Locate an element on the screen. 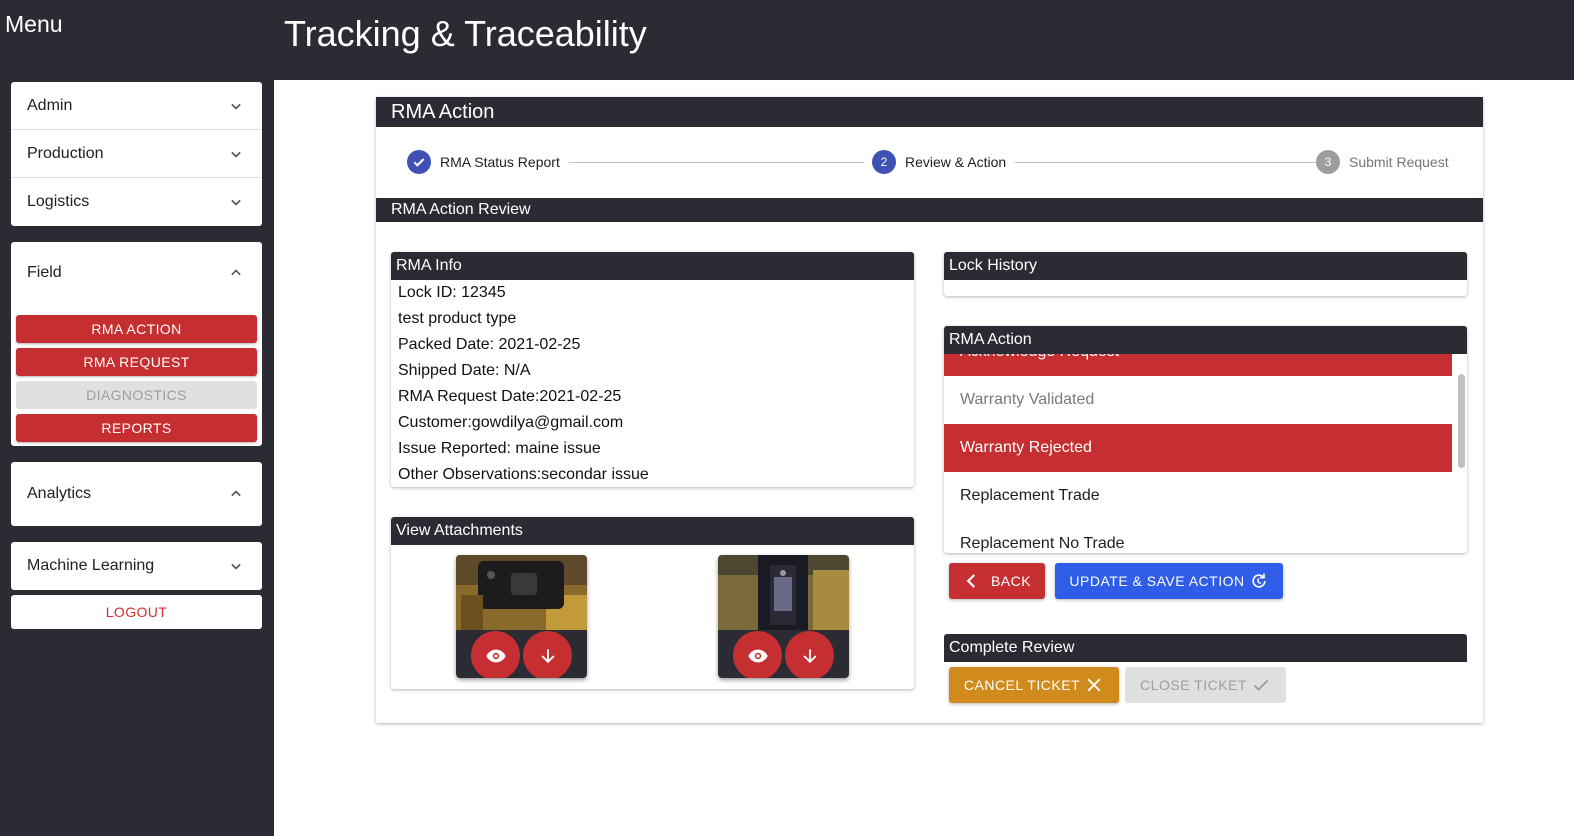  sidebar-item-label: Logistics is located at coordinates (58, 201).